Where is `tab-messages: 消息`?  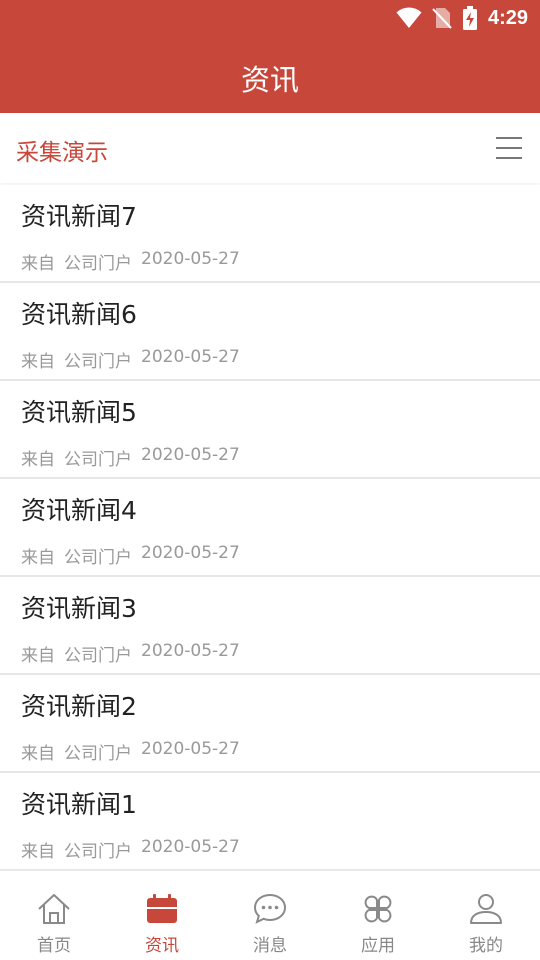 tab-messages: 消息 is located at coordinates (270, 915).